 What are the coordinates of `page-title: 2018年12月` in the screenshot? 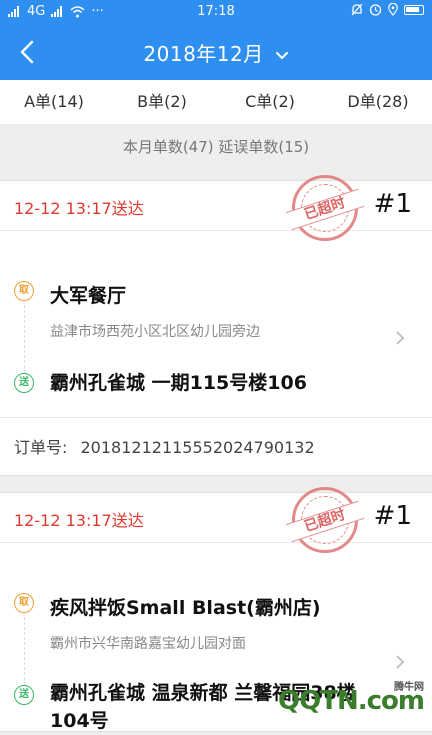 It's located at (203, 54).